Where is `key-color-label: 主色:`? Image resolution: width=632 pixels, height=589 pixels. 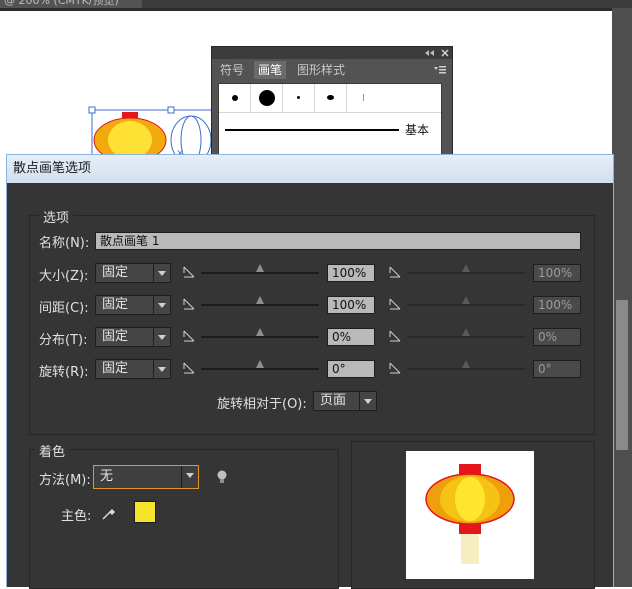
key-color-label: 主色: is located at coordinates (76, 516).